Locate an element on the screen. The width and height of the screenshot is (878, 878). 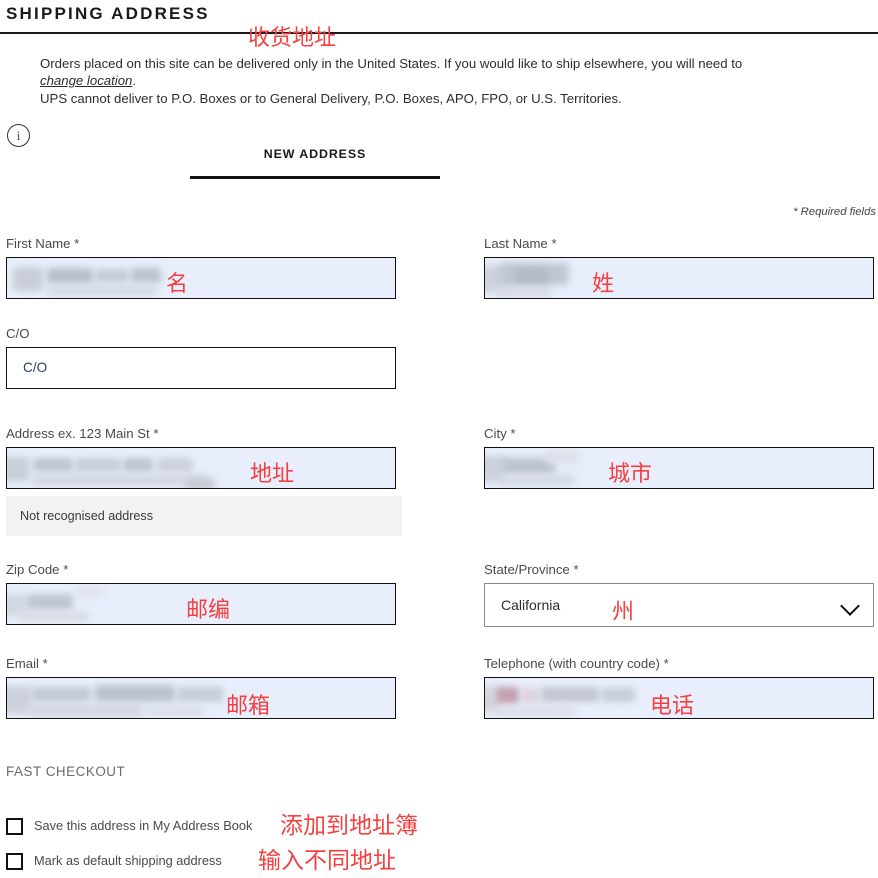
label-city-required: * is located at coordinates (513, 433).